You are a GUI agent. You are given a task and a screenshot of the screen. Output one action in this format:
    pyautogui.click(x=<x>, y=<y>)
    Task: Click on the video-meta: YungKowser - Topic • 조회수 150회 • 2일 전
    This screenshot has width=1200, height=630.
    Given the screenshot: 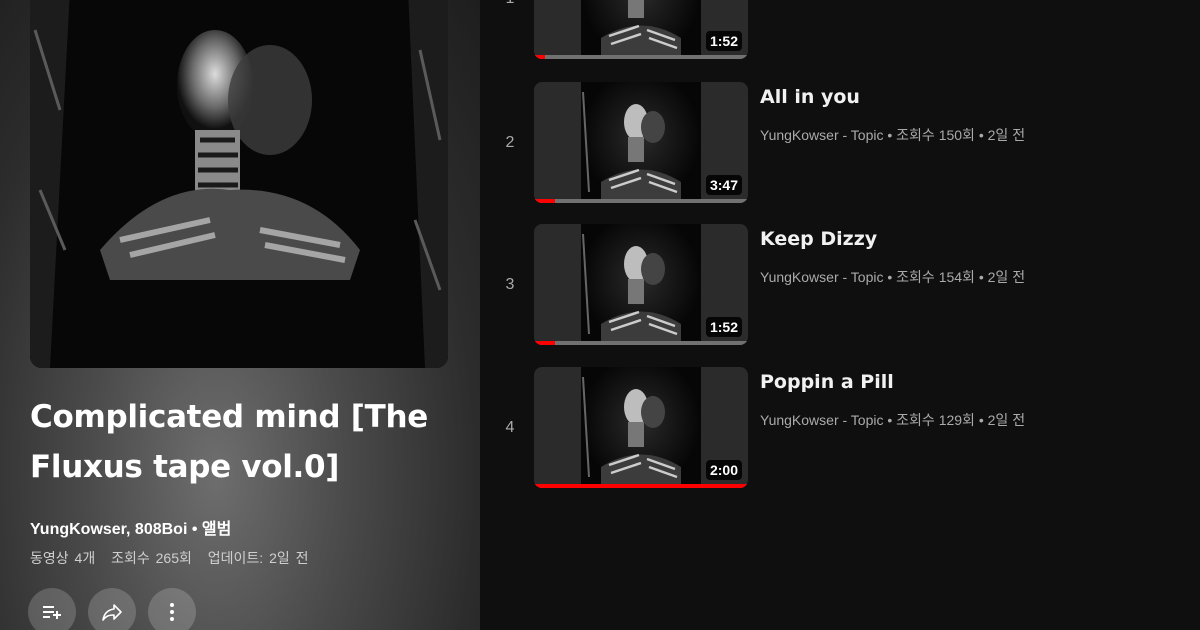 What is the action you would take?
    pyautogui.click(x=892, y=135)
    